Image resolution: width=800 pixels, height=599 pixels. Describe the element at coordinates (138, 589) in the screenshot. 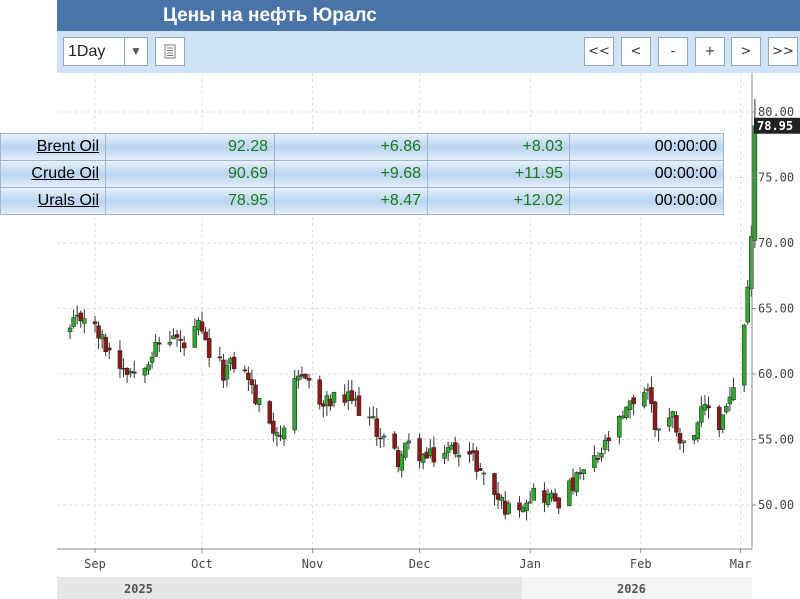

I see `year-label-2025: 2025` at that location.